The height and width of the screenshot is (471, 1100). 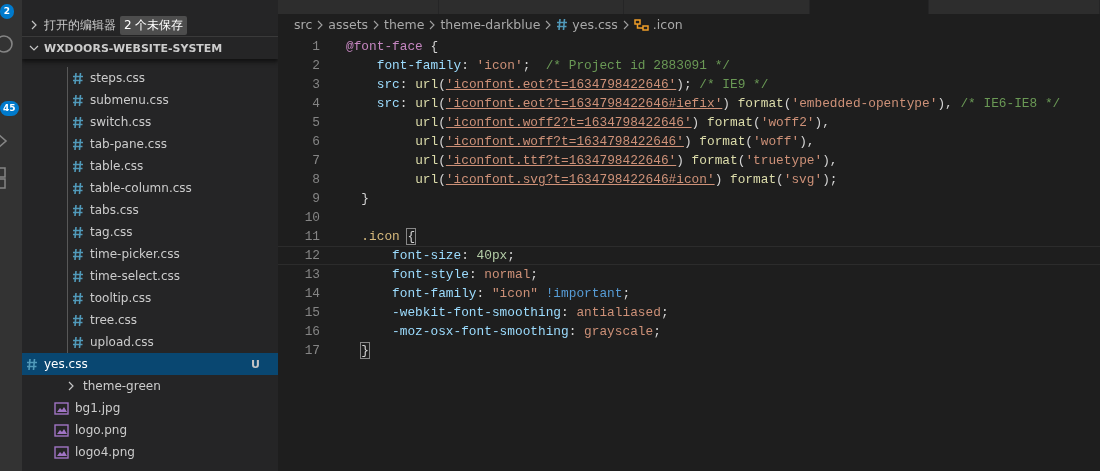 I want to click on line-number: 2, so click(x=315, y=66).